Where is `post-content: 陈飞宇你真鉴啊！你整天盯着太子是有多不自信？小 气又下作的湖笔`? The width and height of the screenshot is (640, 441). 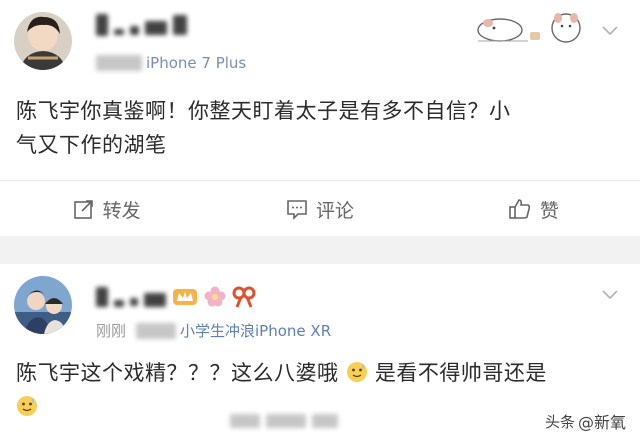
post-content: 陈飞宇你真鉴啊！你整天盯着太子是有多不自信？小 气又下作的湖笔 is located at coordinates (321, 128).